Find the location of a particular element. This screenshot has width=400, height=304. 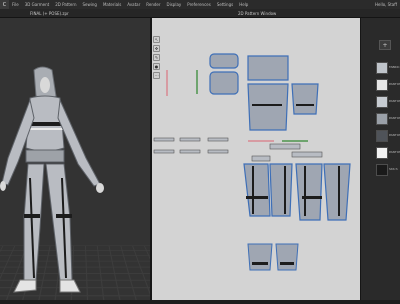

pen-tool-icon: ✎ is located at coordinates (156, 57).